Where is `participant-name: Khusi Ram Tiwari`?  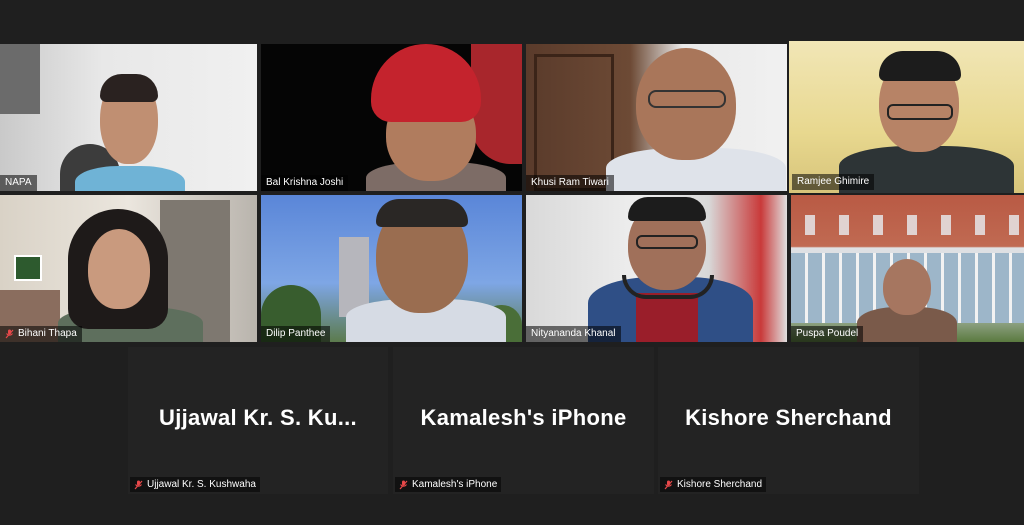 participant-name: Khusi Ram Tiwari is located at coordinates (570, 182).